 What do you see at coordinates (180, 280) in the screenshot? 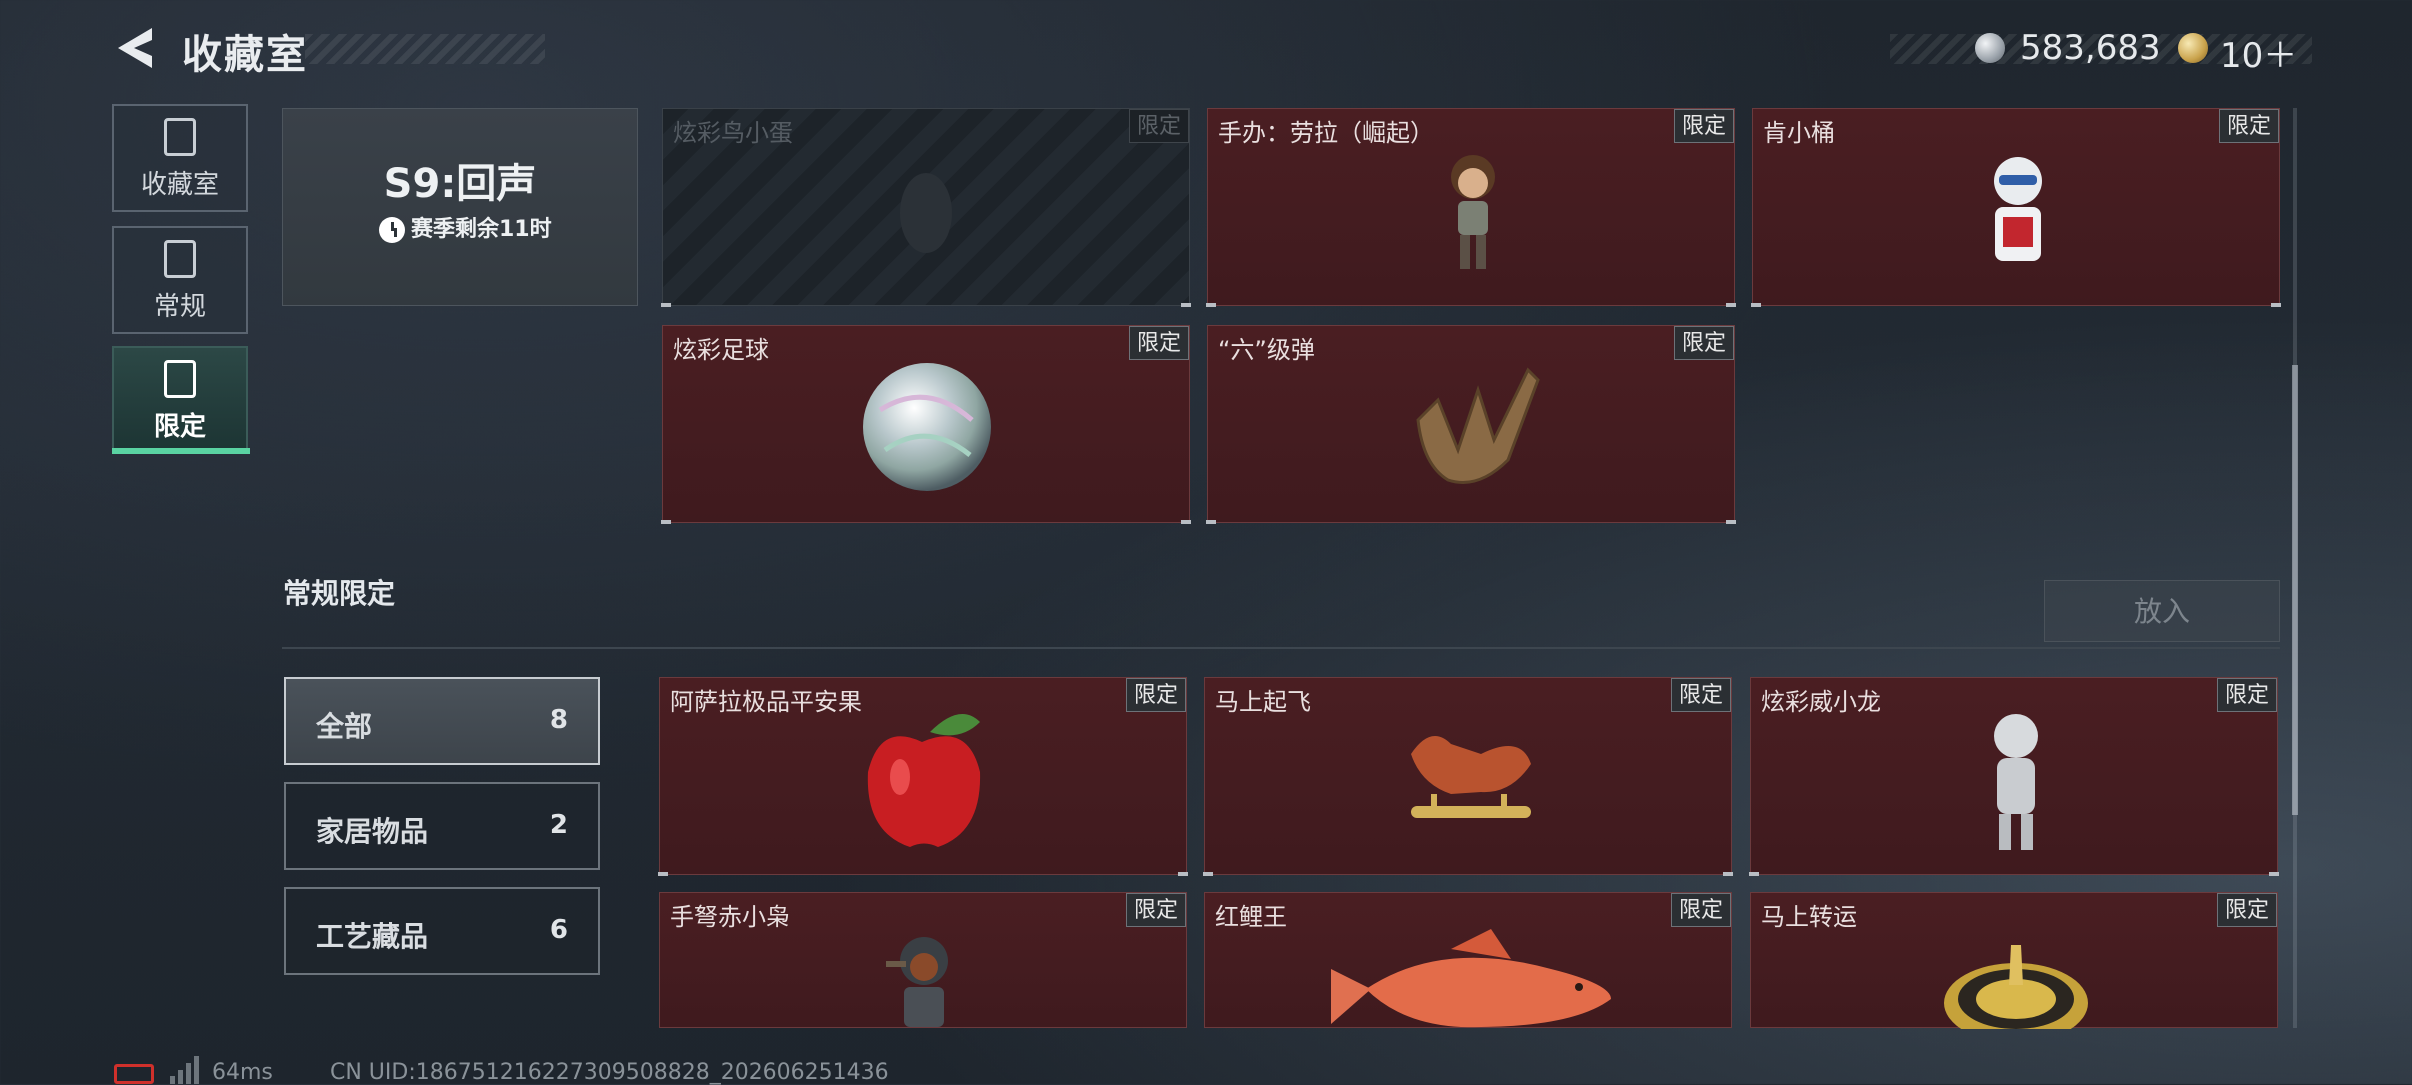
I see `nav-item-regular: 常规` at bounding box center [180, 280].